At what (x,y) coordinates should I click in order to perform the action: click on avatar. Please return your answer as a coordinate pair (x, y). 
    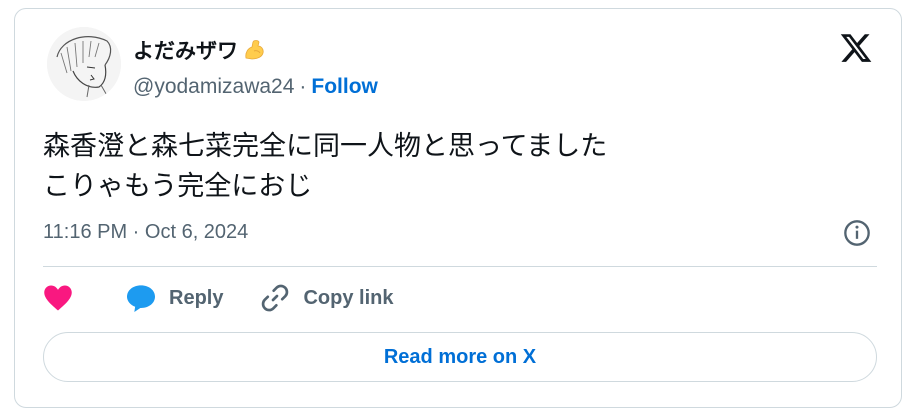
    Looking at the image, I should click on (84, 64).